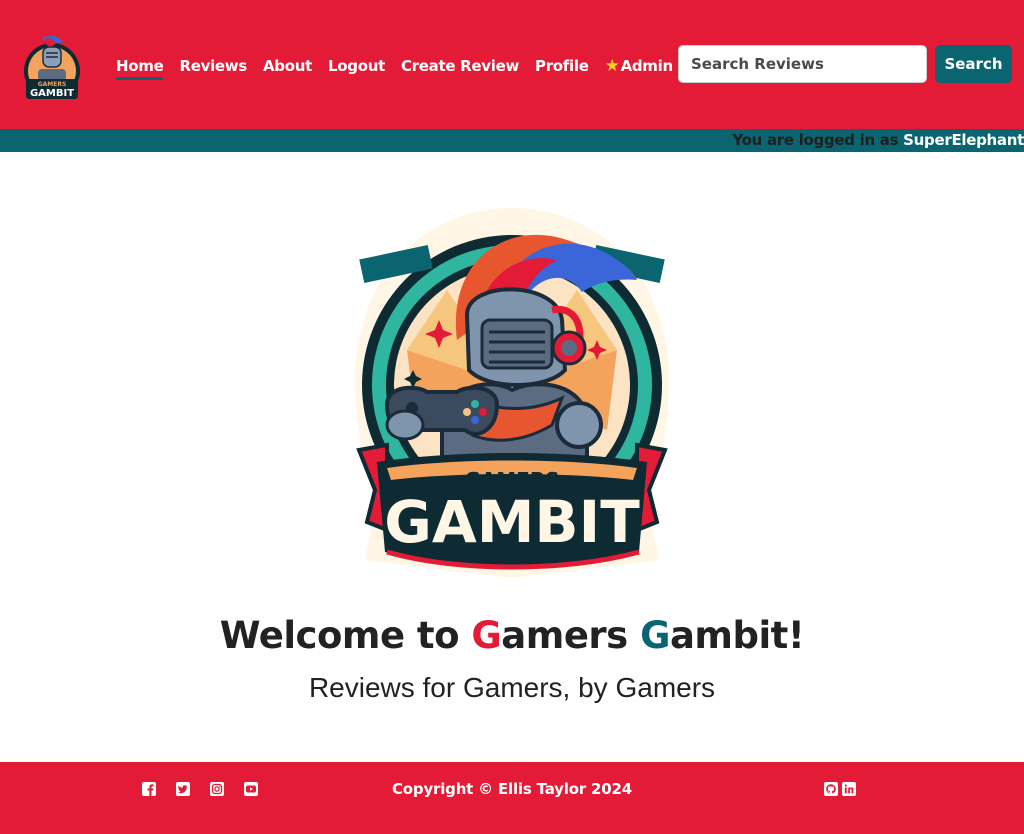  What do you see at coordinates (140, 68) in the screenshot?
I see `nav-home: Home` at bounding box center [140, 68].